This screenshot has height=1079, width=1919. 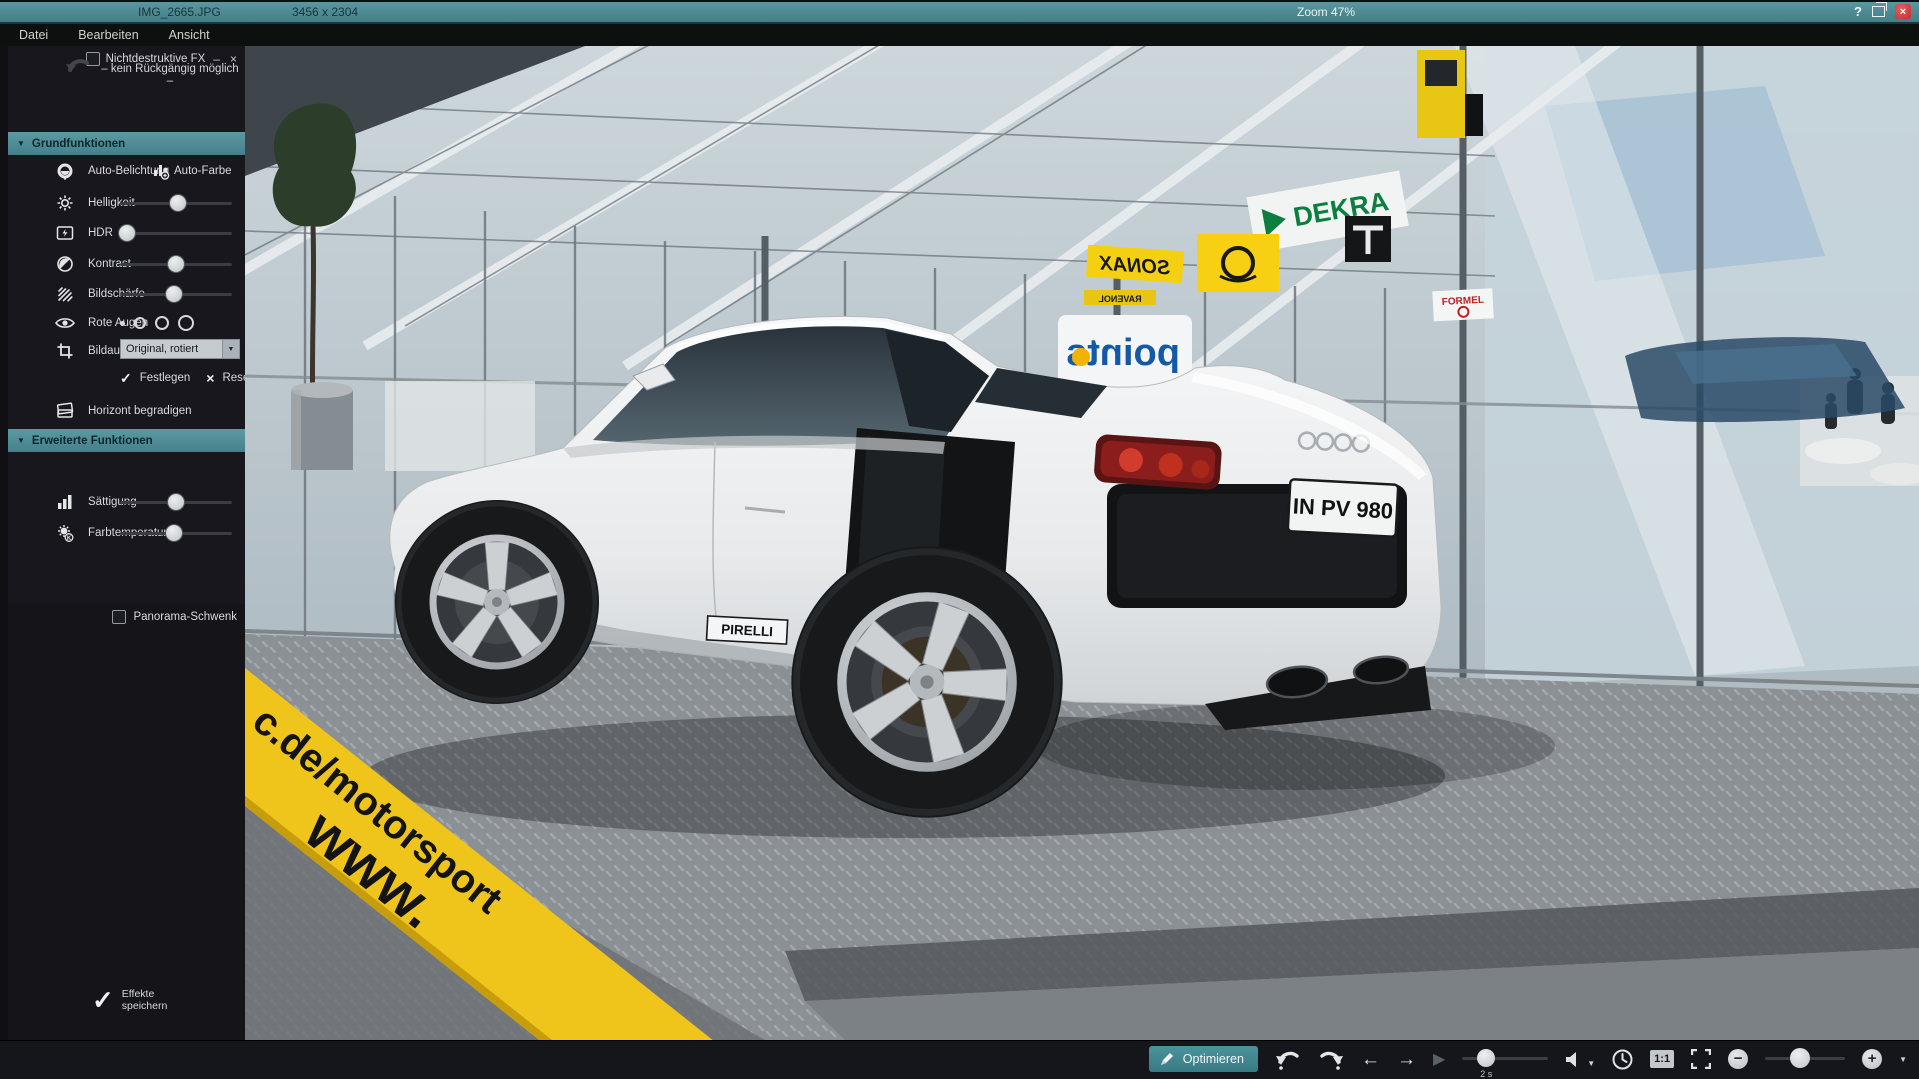 I want to click on crop-preset-dropdown: Original, rotiert ▼, so click(x=180, y=349).